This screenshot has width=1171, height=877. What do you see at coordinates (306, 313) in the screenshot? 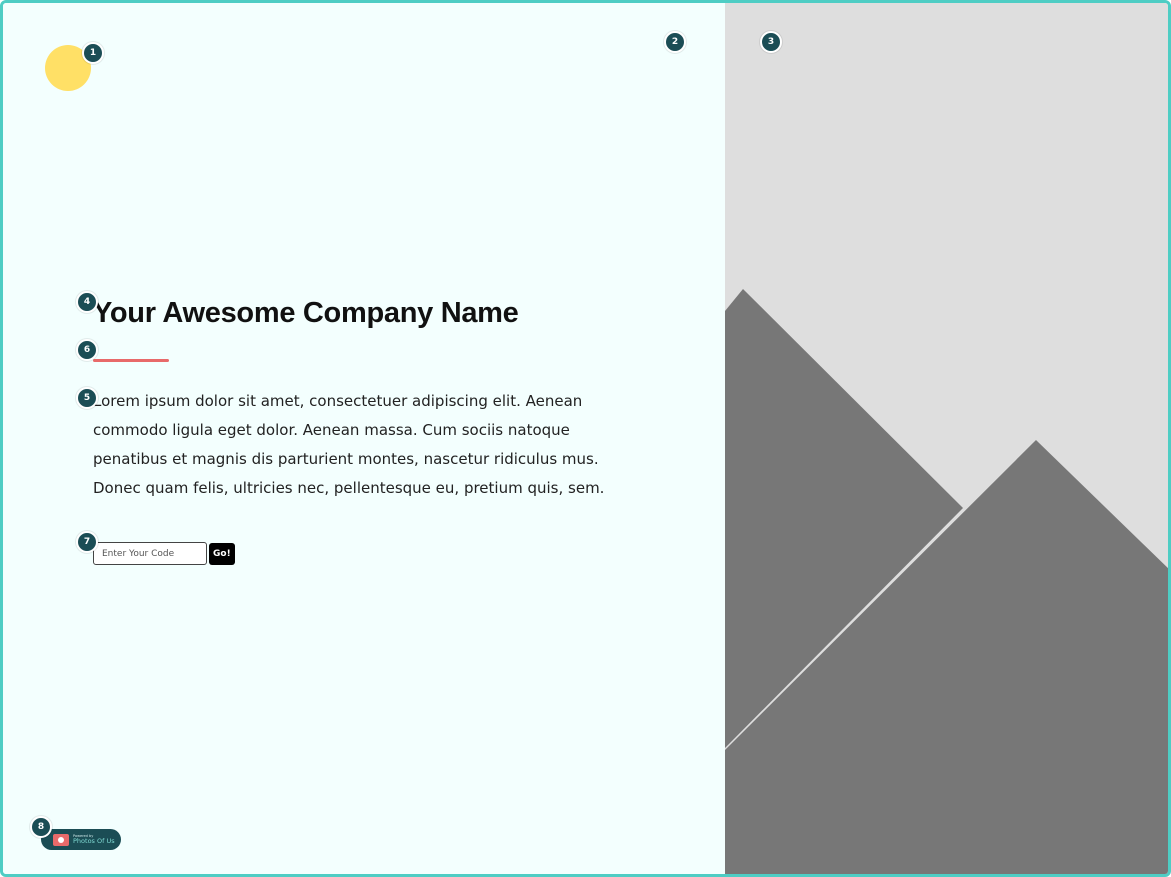
I see `page-title: Your Awesome Company Name` at bounding box center [306, 313].